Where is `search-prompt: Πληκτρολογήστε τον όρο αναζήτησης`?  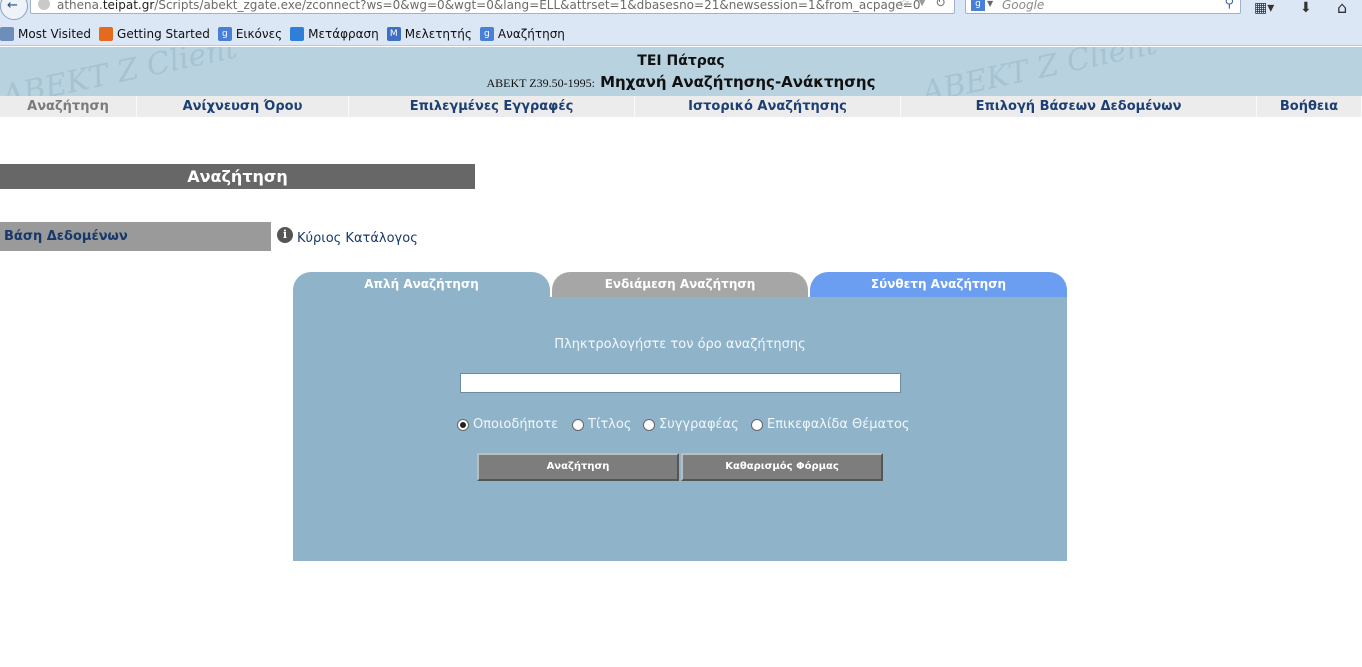
search-prompt: Πληκτρολογήστε τον όρο αναζήτησης is located at coordinates (680, 344).